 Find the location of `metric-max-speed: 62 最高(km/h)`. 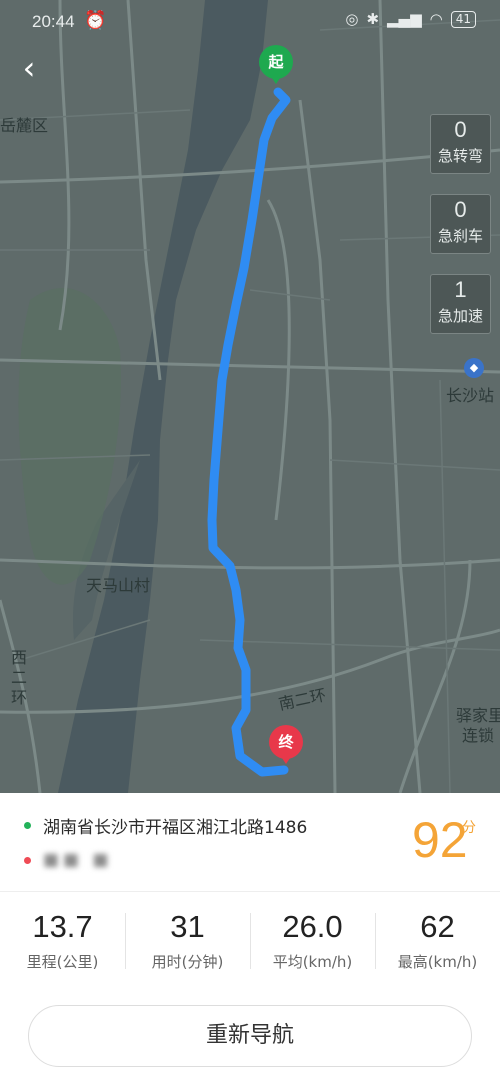

metric-max-speed: 62 最高(km/h) is located at coordinates (437, 942).